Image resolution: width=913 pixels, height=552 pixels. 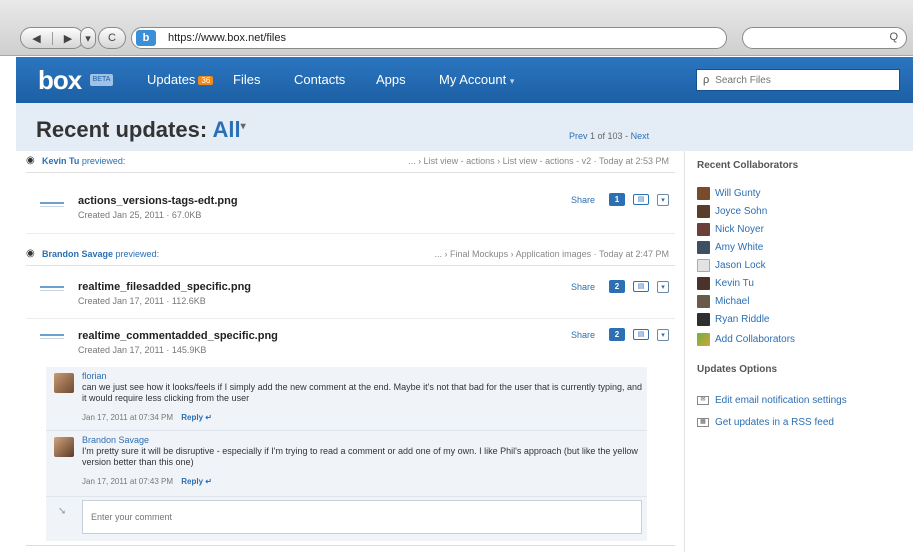 What do you see at coordinates (67, 38) in the screenshot?
I see `forward-icon: ▶` at bounding box center [67, 38].